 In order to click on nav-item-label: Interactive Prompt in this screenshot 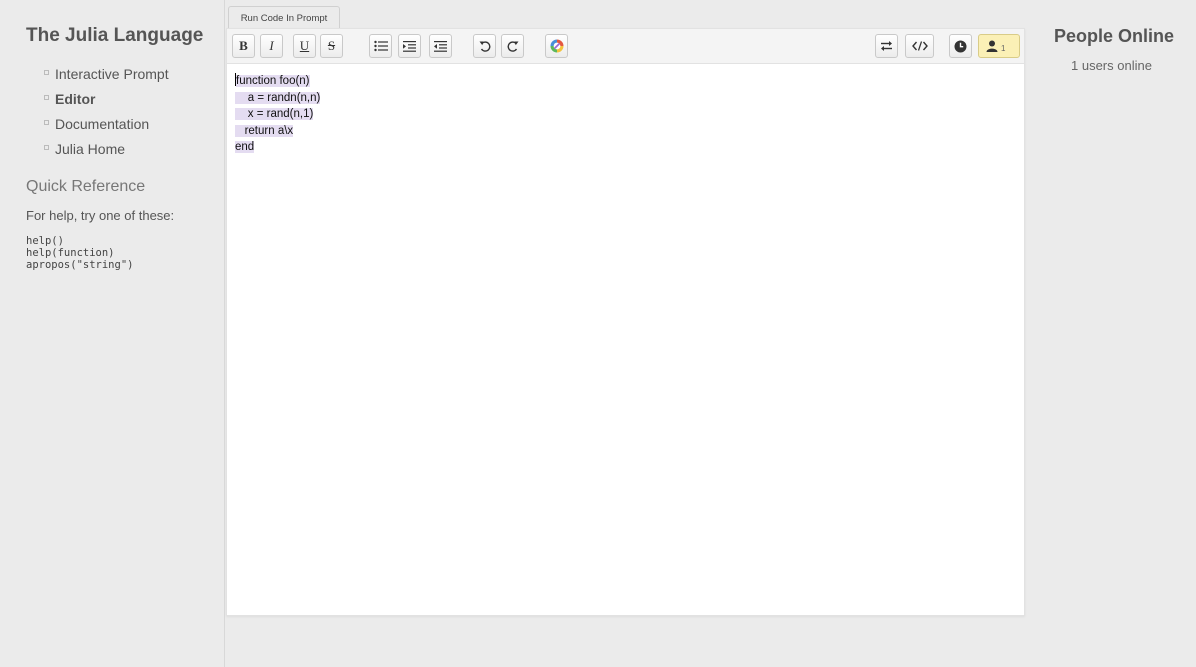, I will do `click(112, 74)`.